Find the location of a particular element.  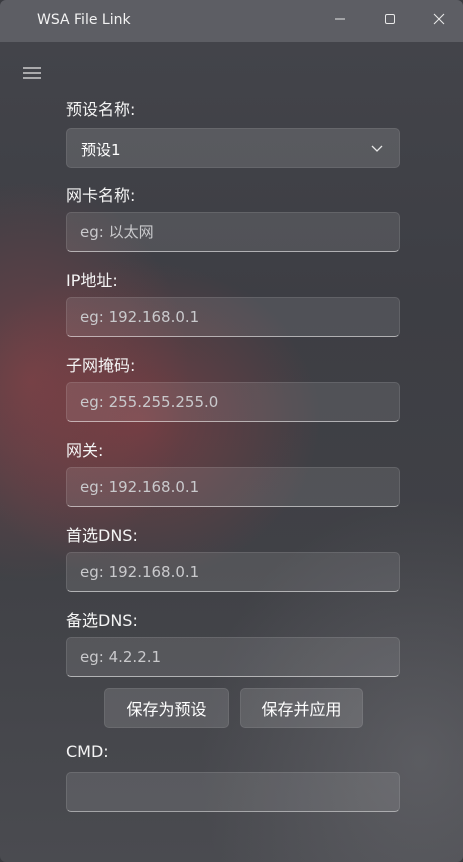

maximize-button is located at coordinates (390, 19).